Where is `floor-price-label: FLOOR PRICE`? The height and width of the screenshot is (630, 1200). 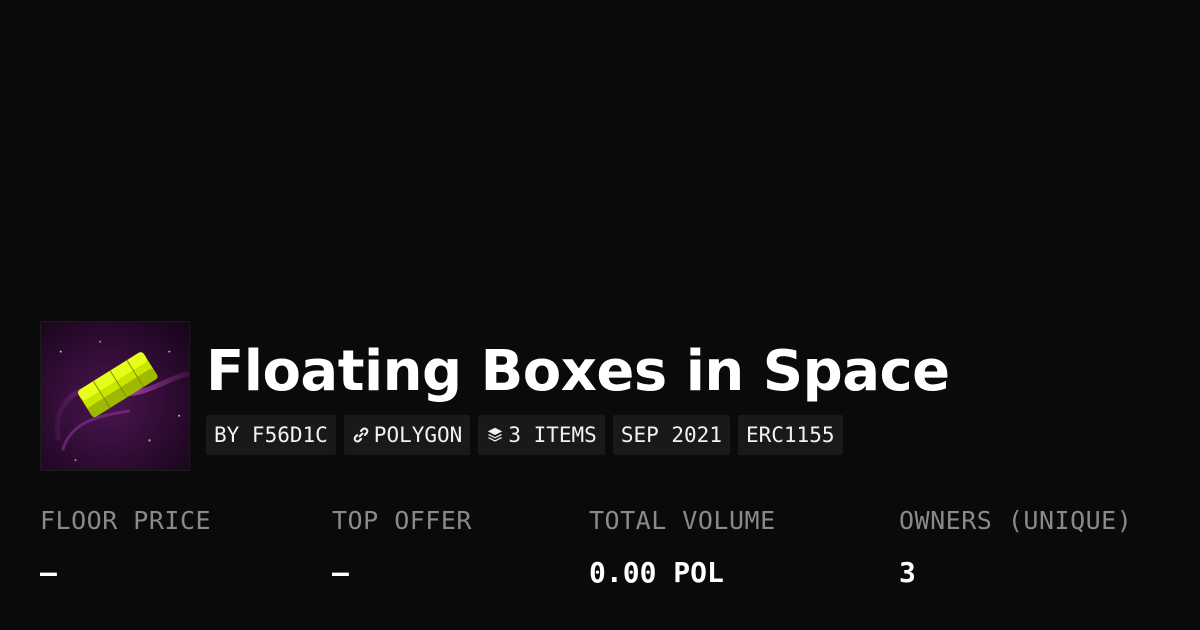 floor-price-label: FLOOR PRICE is located at coordinates (126, 520).